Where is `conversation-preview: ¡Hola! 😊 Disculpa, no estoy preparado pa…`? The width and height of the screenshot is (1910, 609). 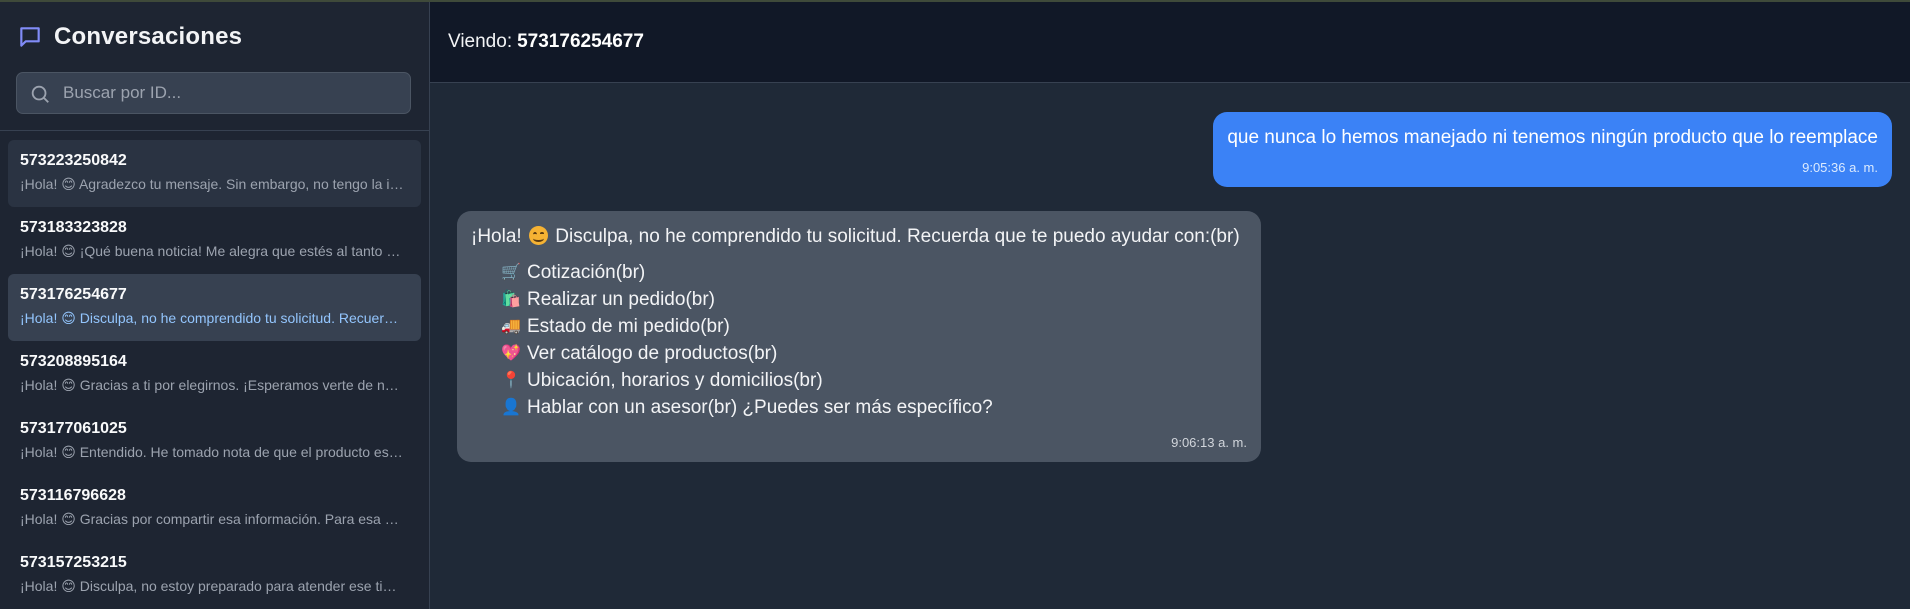
conversation-preview: ¡Hola! 😊 Disculpa, no estoy preparado pa… is located at coordinates (212, 586).